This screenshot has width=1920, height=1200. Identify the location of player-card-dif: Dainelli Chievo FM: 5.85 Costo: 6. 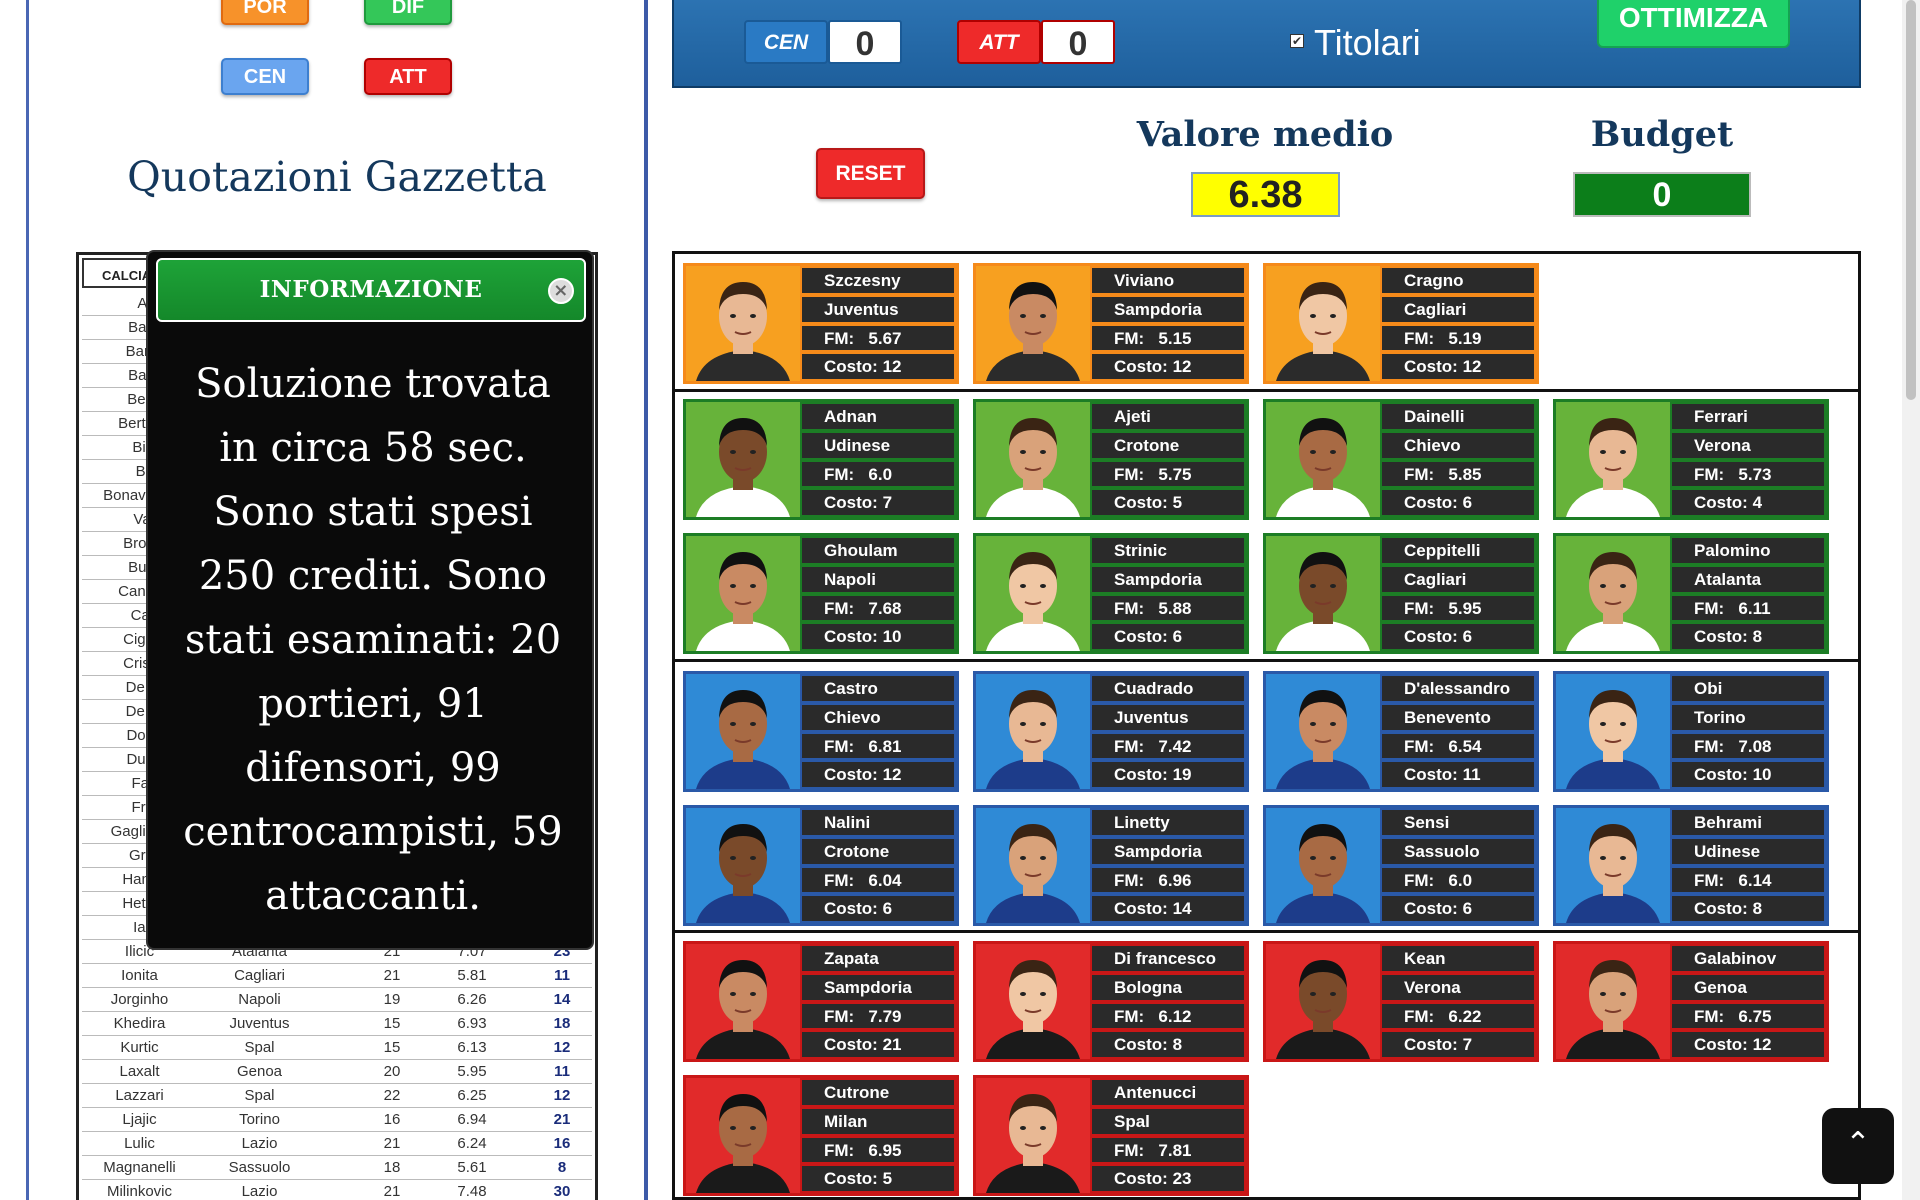
(1401, 459).